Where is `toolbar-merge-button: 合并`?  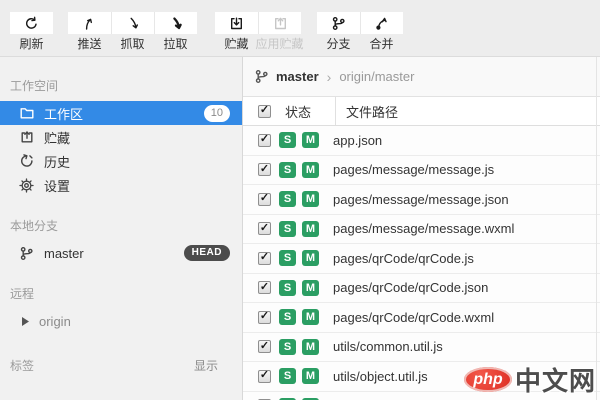 toolbar-merge-button: 合并 is located at coordinates (381, 31).